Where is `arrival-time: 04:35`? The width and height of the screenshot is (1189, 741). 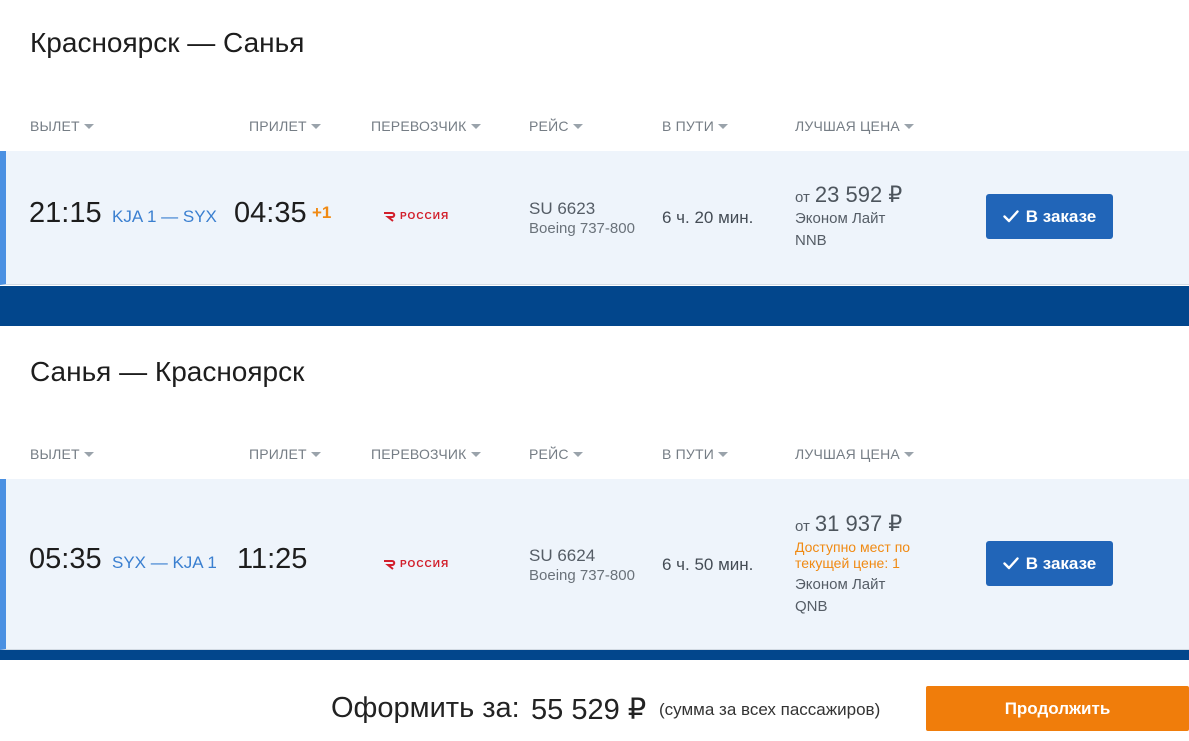
arrival-time: 04:35 is located at coordinates (270, 213).